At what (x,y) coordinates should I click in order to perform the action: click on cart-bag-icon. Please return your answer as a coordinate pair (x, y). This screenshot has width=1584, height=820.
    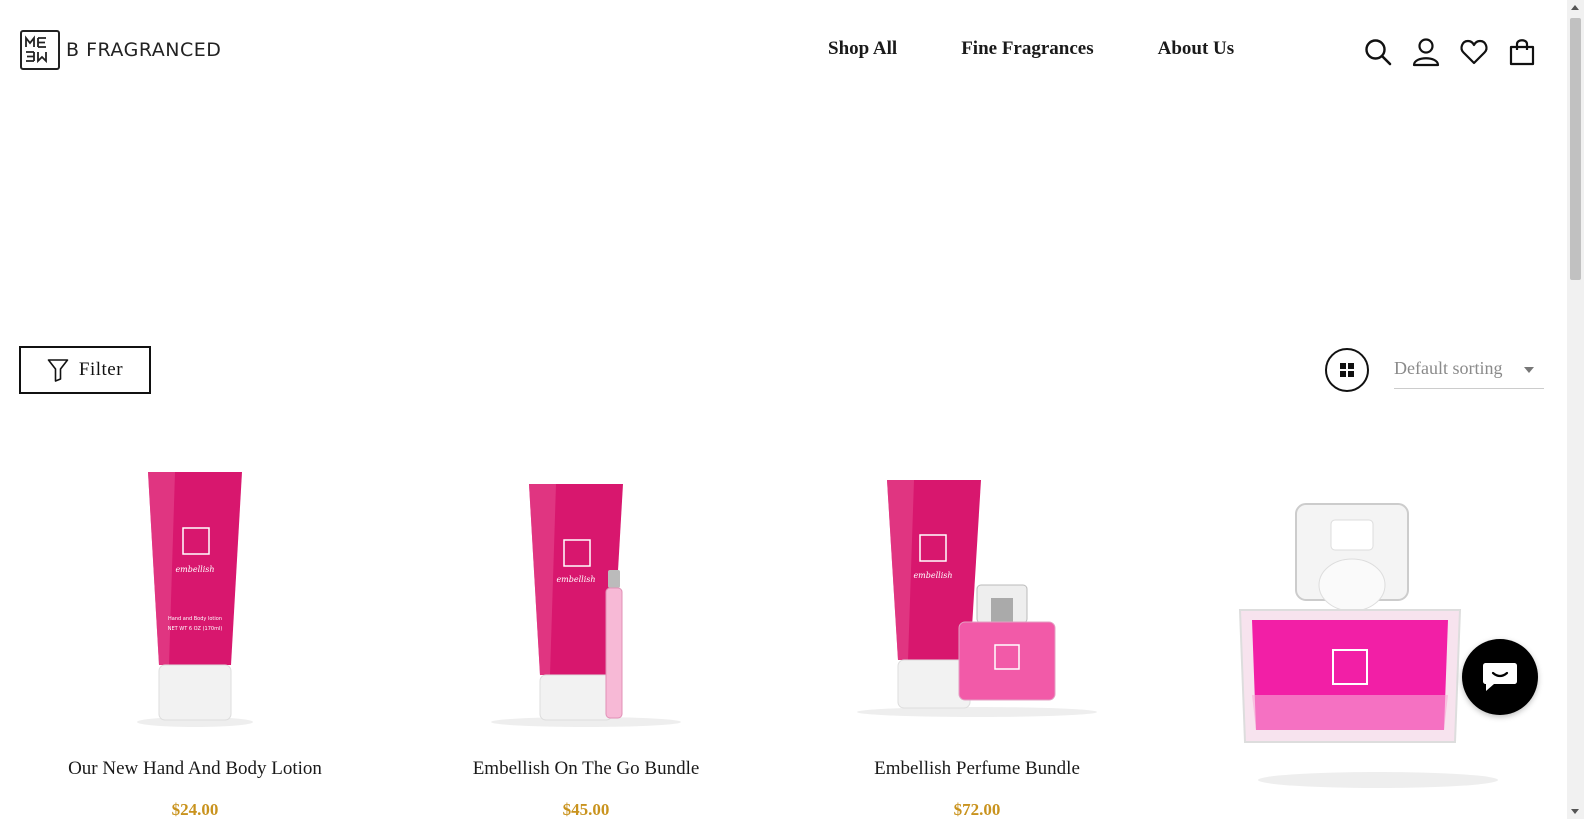
    Looking at the image, I should click on (1522, 52).